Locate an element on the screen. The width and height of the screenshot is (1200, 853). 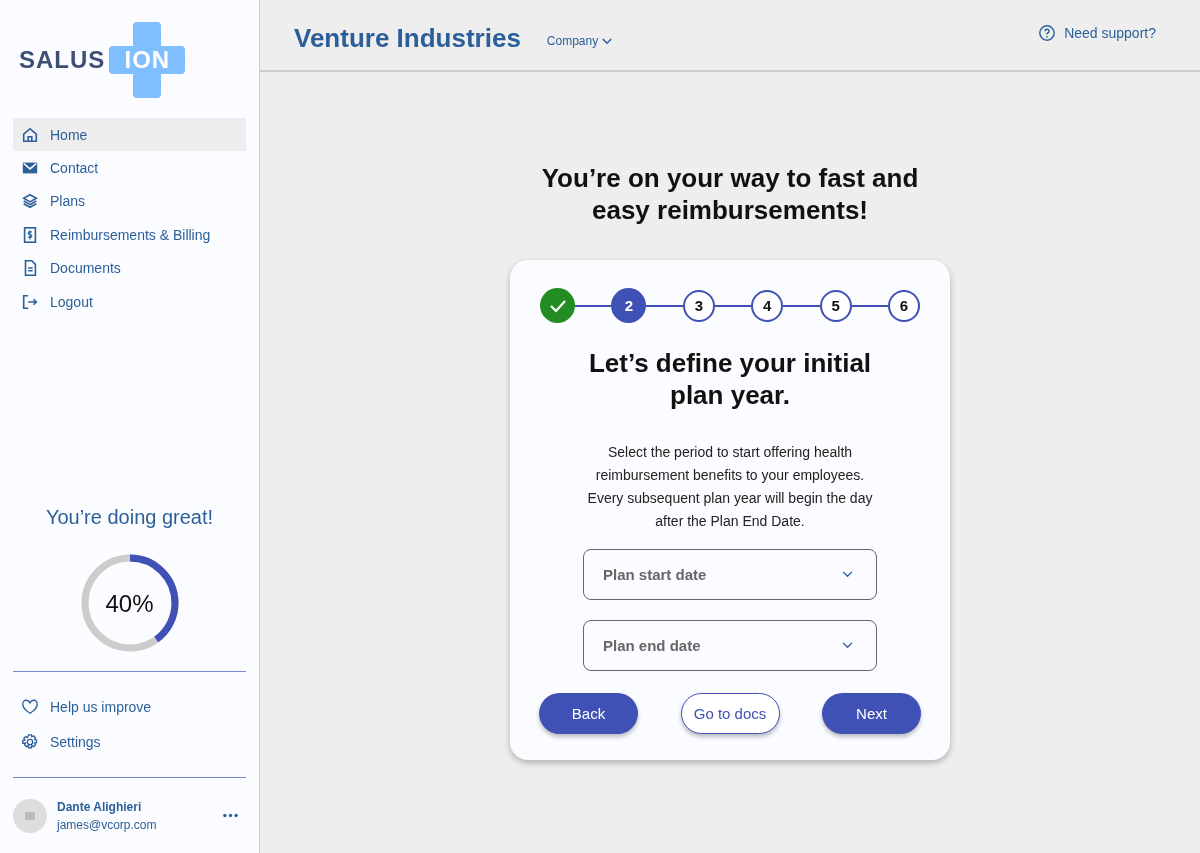
nav-item: Documents is located at coordinates (129, 268).